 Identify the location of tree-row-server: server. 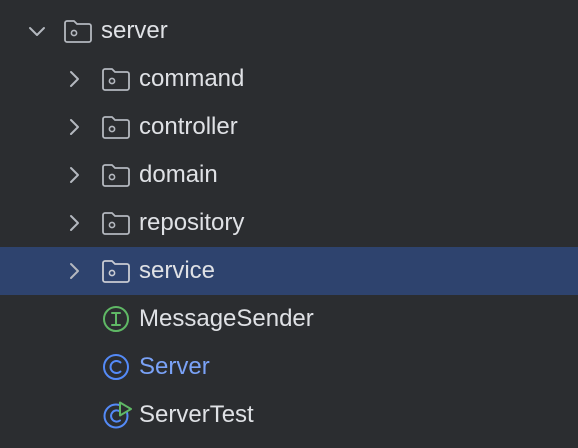
(289, 31).